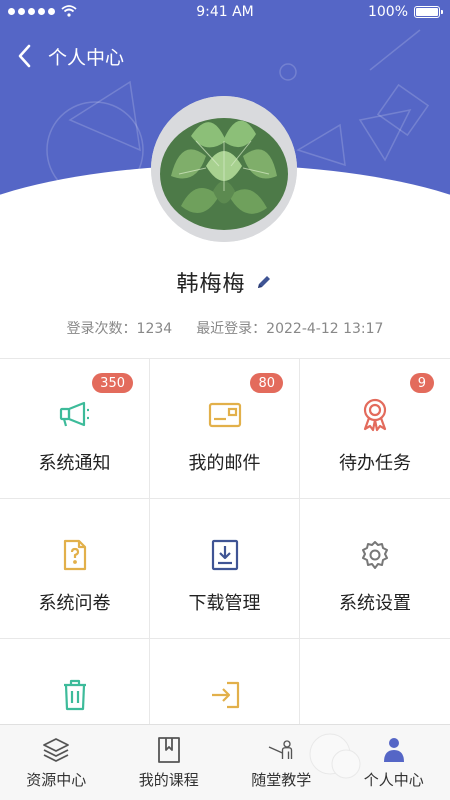  I want to click on layers-icon, so click(56, 750).